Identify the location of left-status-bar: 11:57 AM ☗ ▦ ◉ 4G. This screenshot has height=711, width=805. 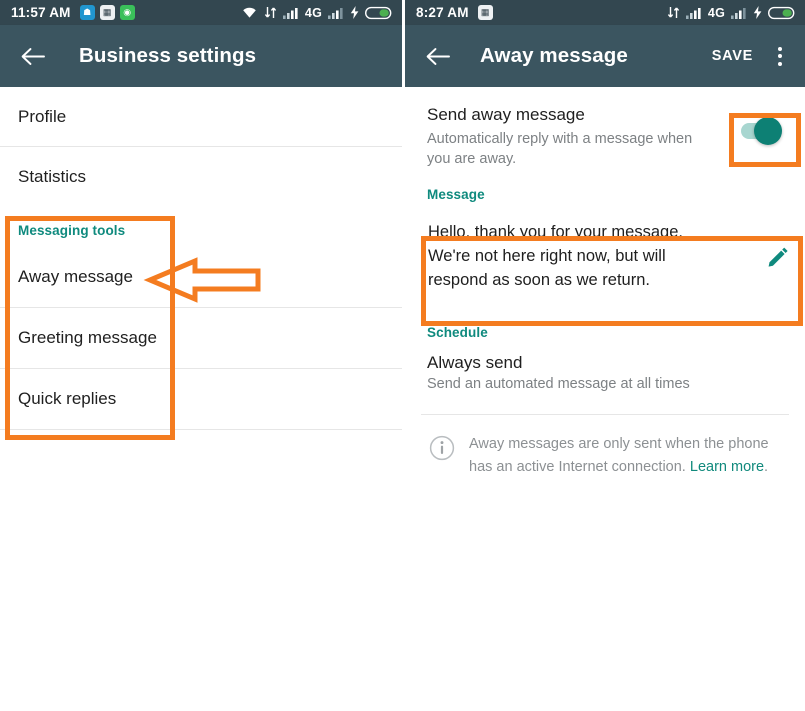
(201, 12).